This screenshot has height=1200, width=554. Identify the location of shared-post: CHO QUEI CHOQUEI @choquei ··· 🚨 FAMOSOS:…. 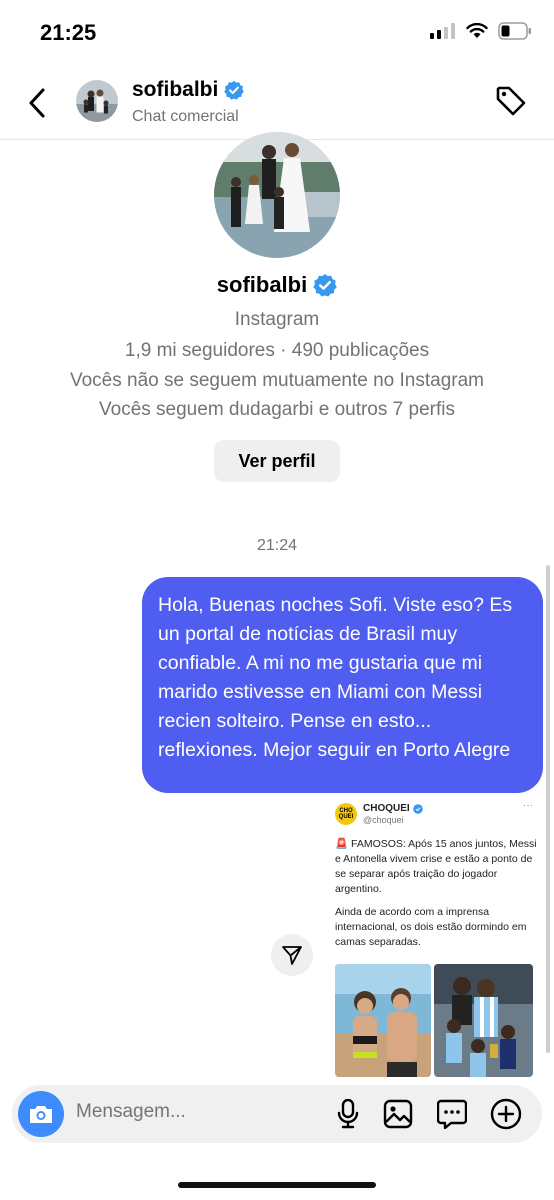
(438, 937).